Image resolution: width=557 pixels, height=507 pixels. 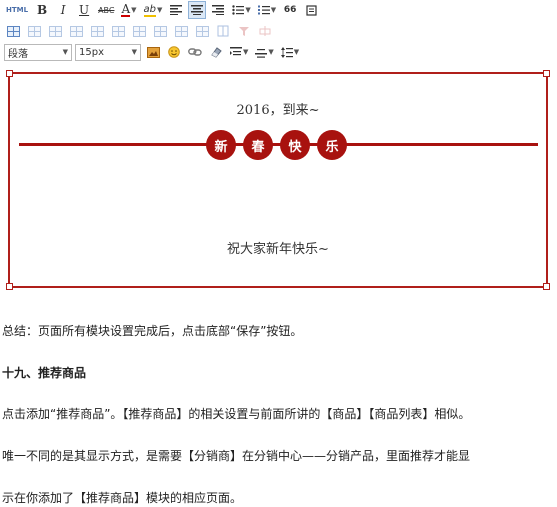 I want to click on insert-col-right-button, so click(x=118, y=31).